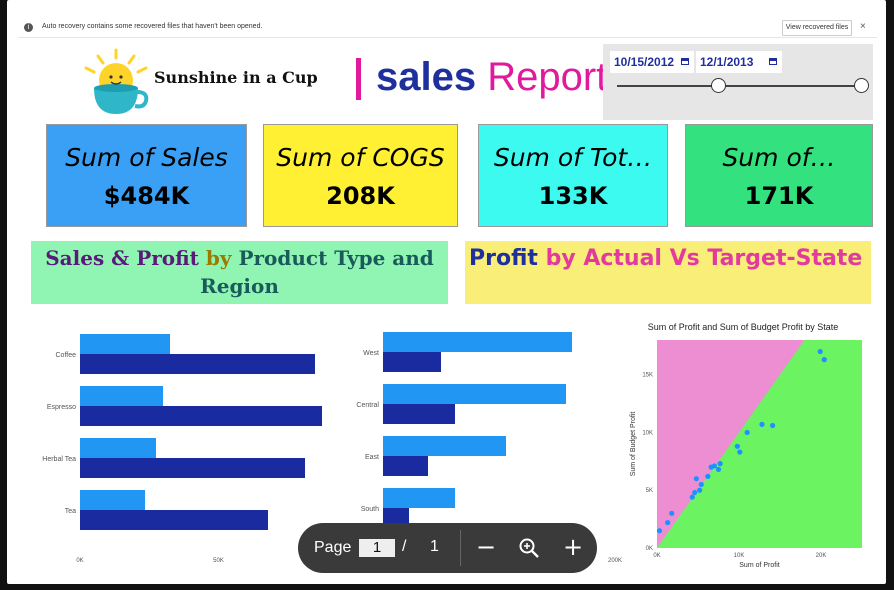 The width and height of the screenshot is (894, 590). Describe the element at coordinates (863, 26) in the screenshot. I see `close-icon: ×` at that location.